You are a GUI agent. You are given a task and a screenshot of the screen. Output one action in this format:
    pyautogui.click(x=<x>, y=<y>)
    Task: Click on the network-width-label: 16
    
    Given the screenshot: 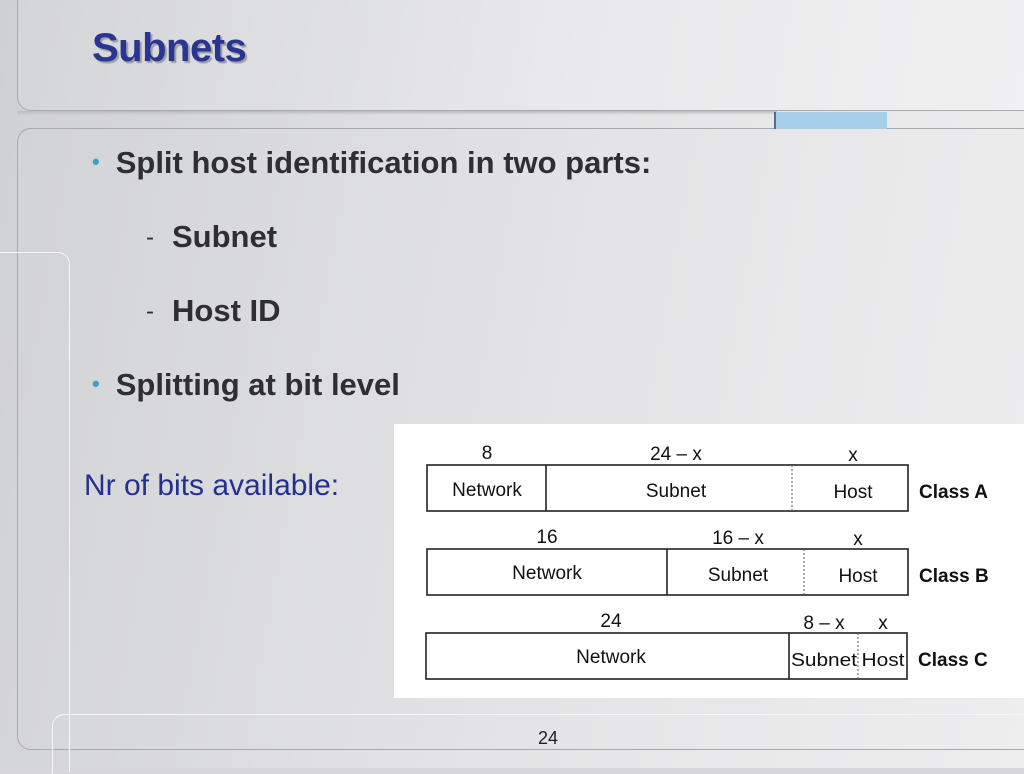 What is the action you would take?
    pyautogui.click(x=546, y=537)
    